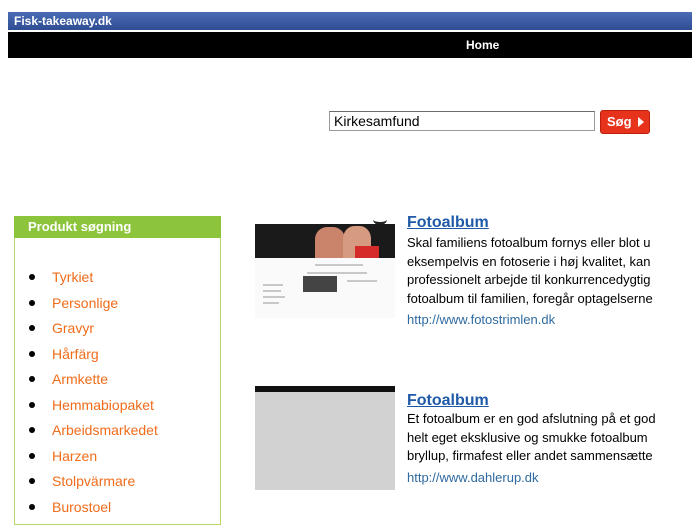  Describe the element at coordinates (619, 121) in the screenshot. I see `search-button-label: Søg` at that location.